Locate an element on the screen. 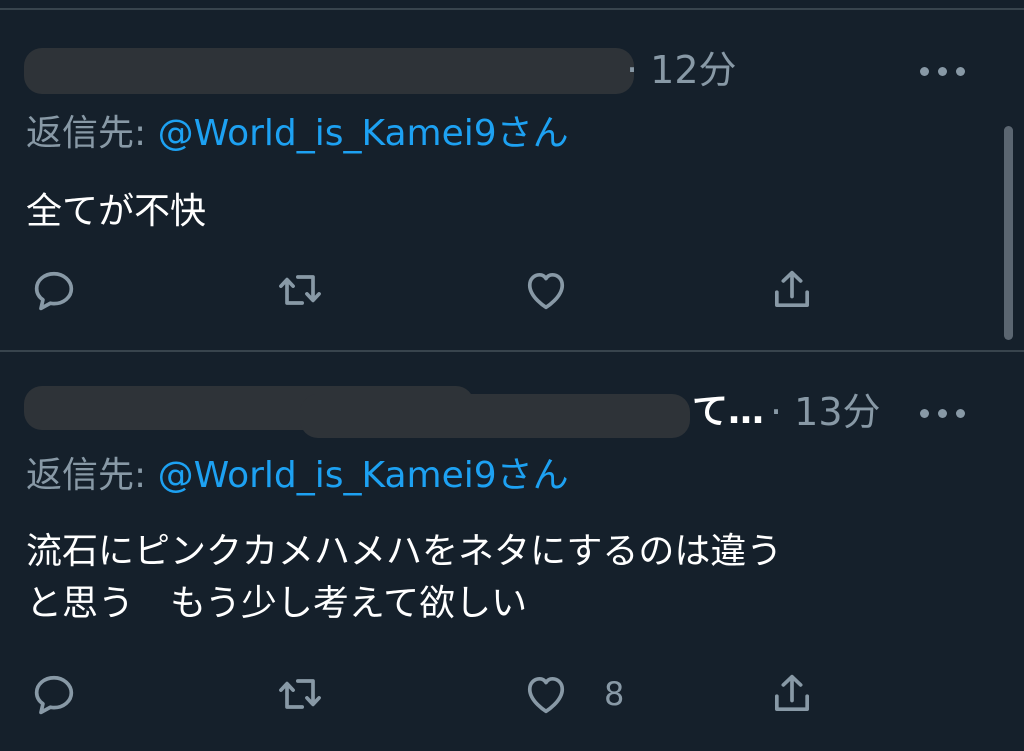 The height and width of the screenshot is (751, 1024). tweet-text: 流石にピンクカメハメハをネタにするのは違う と思う もう少し考えて欲しい is located at coordinates (404, 577).